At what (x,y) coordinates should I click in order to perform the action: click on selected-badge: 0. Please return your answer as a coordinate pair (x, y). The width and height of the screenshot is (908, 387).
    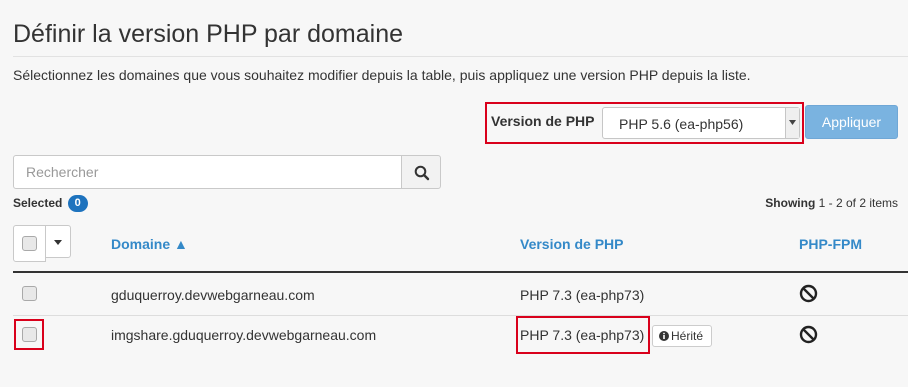
    Looking at the image, I should click on (77, 203).